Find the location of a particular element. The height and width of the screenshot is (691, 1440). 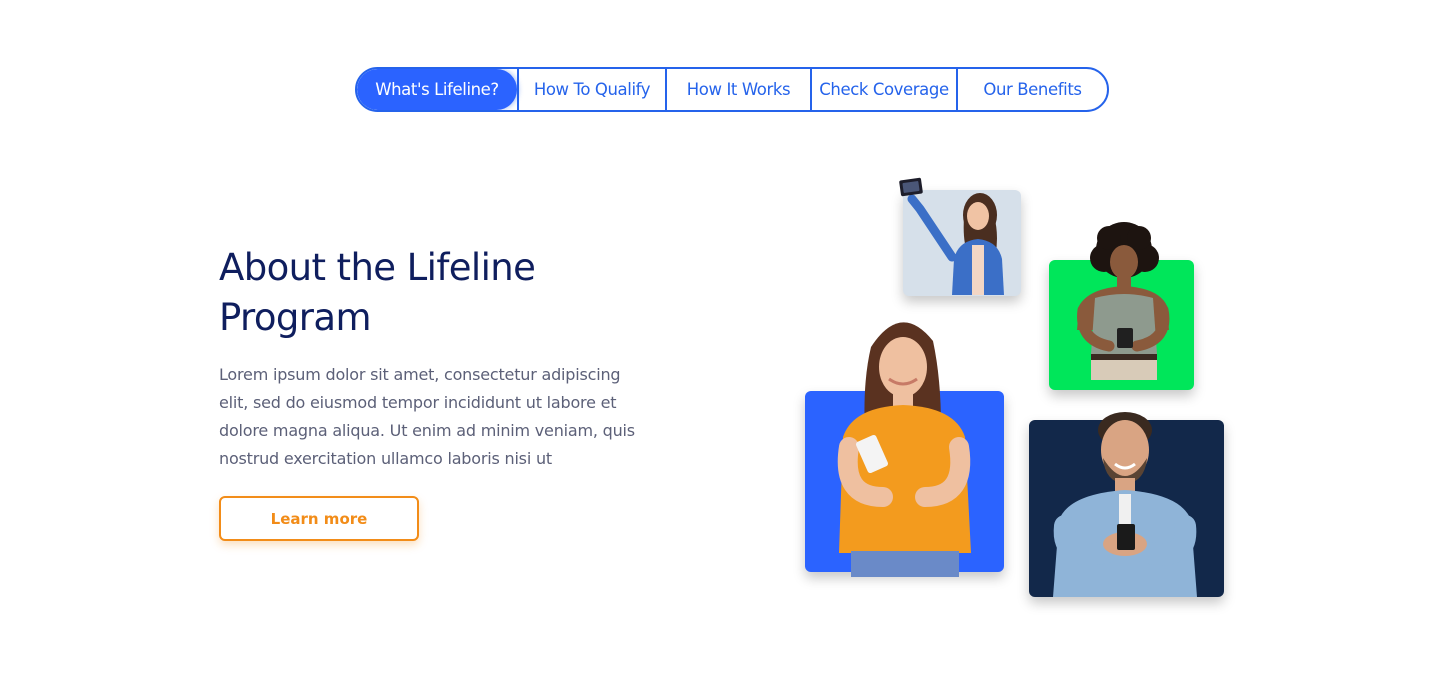

page-title-line-1: About the Lifeline is located at coordinates (377, 267).